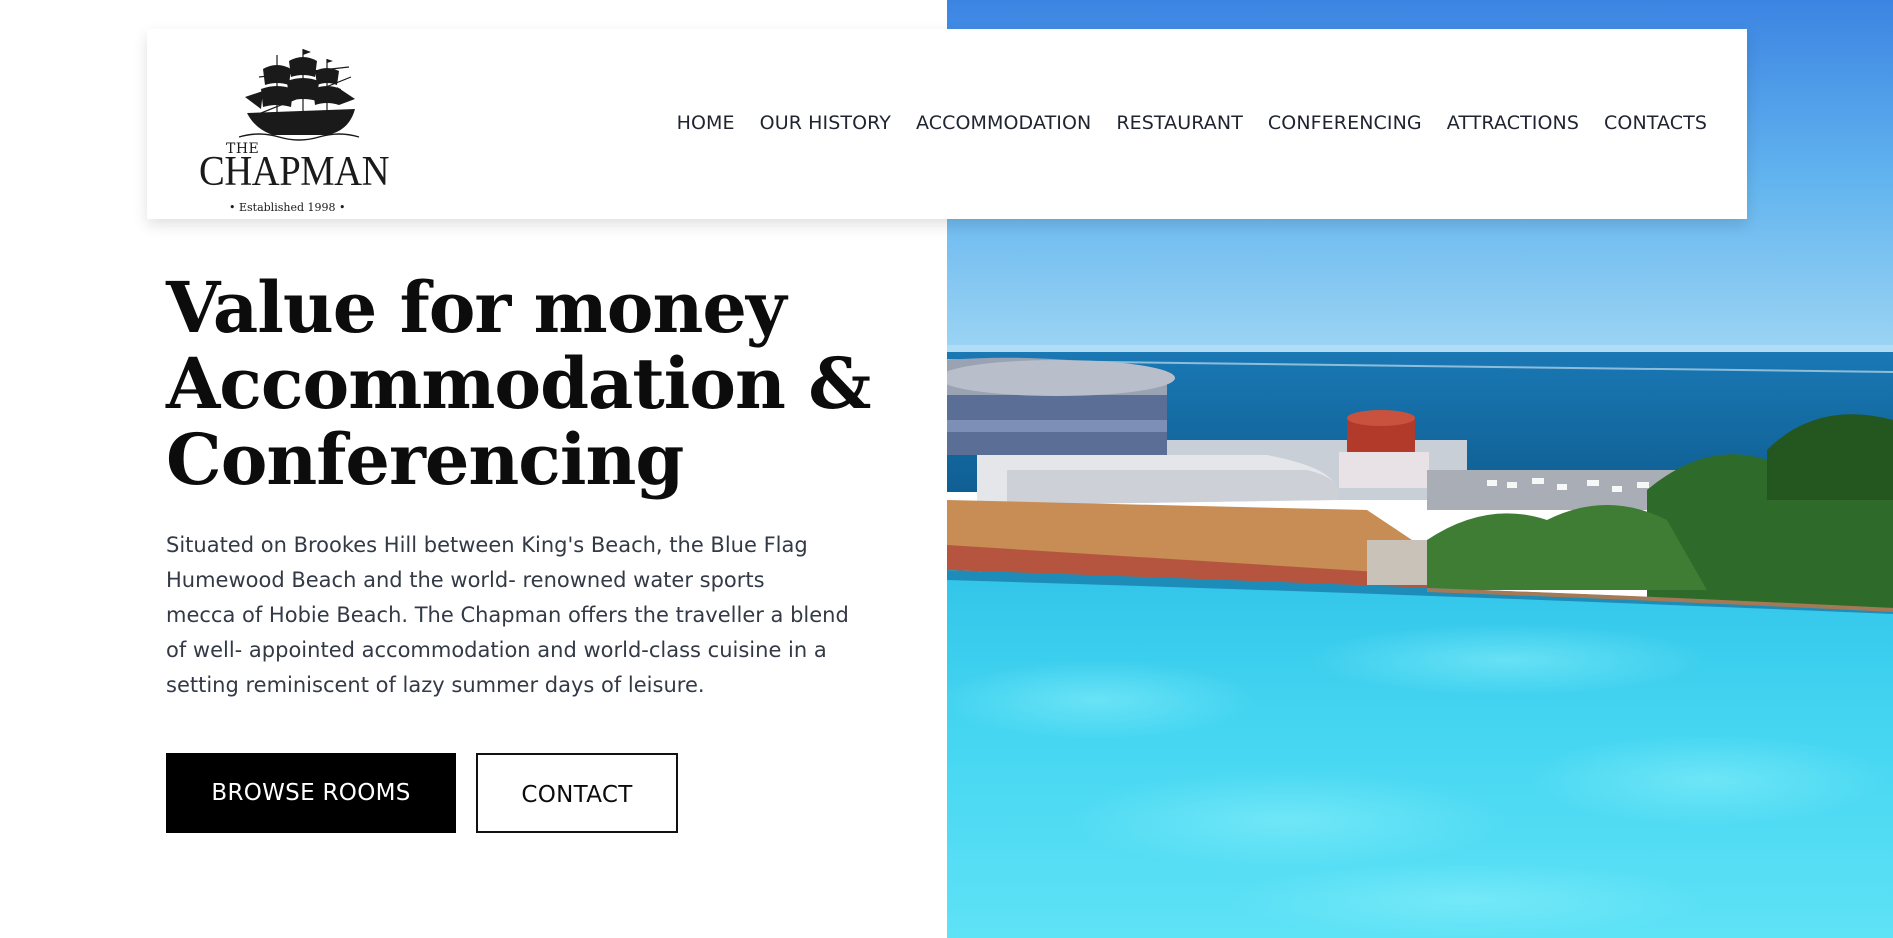 The height and width of the screenshot is (938, 1893). I want to click on logo: THE CHAPMAN • Established 1998 •, so click(294, 130).